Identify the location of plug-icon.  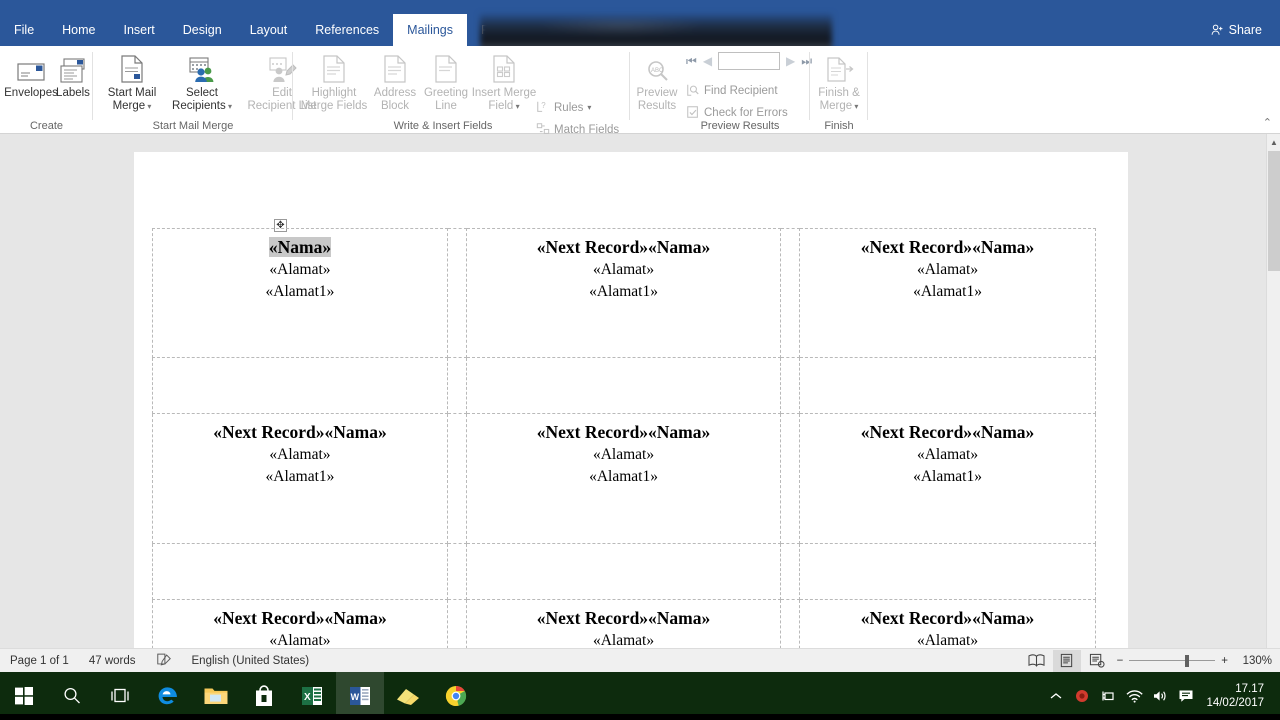
(1108, 696).